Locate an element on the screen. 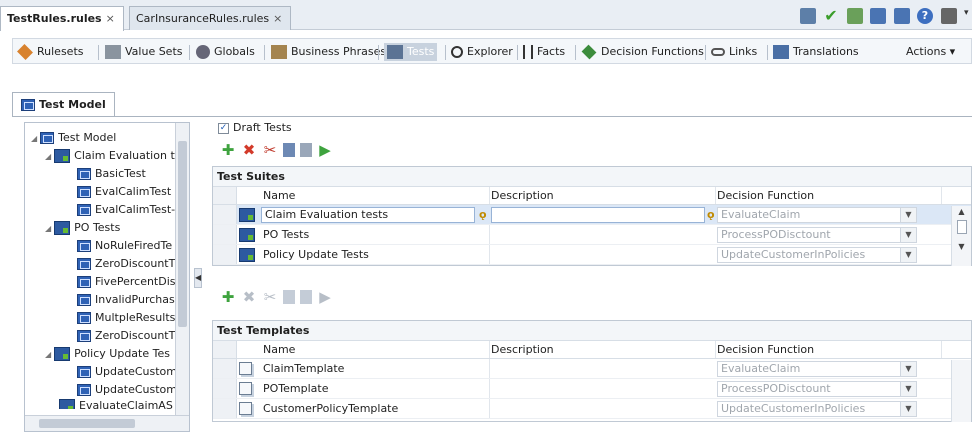  save-all-icon is located at coordinates (901, 16).